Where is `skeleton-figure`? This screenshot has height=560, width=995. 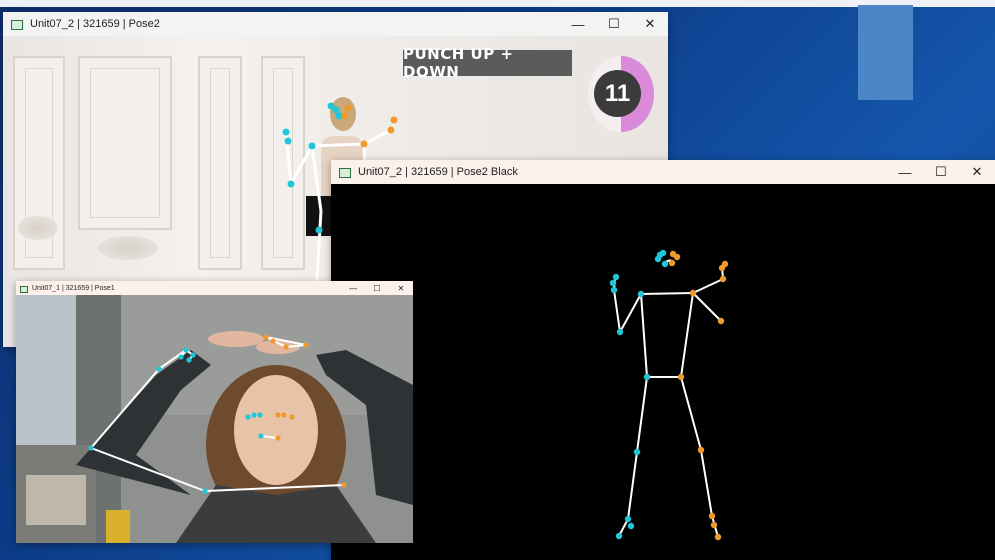 skeleton-figure is located at coordinates (669, 395).